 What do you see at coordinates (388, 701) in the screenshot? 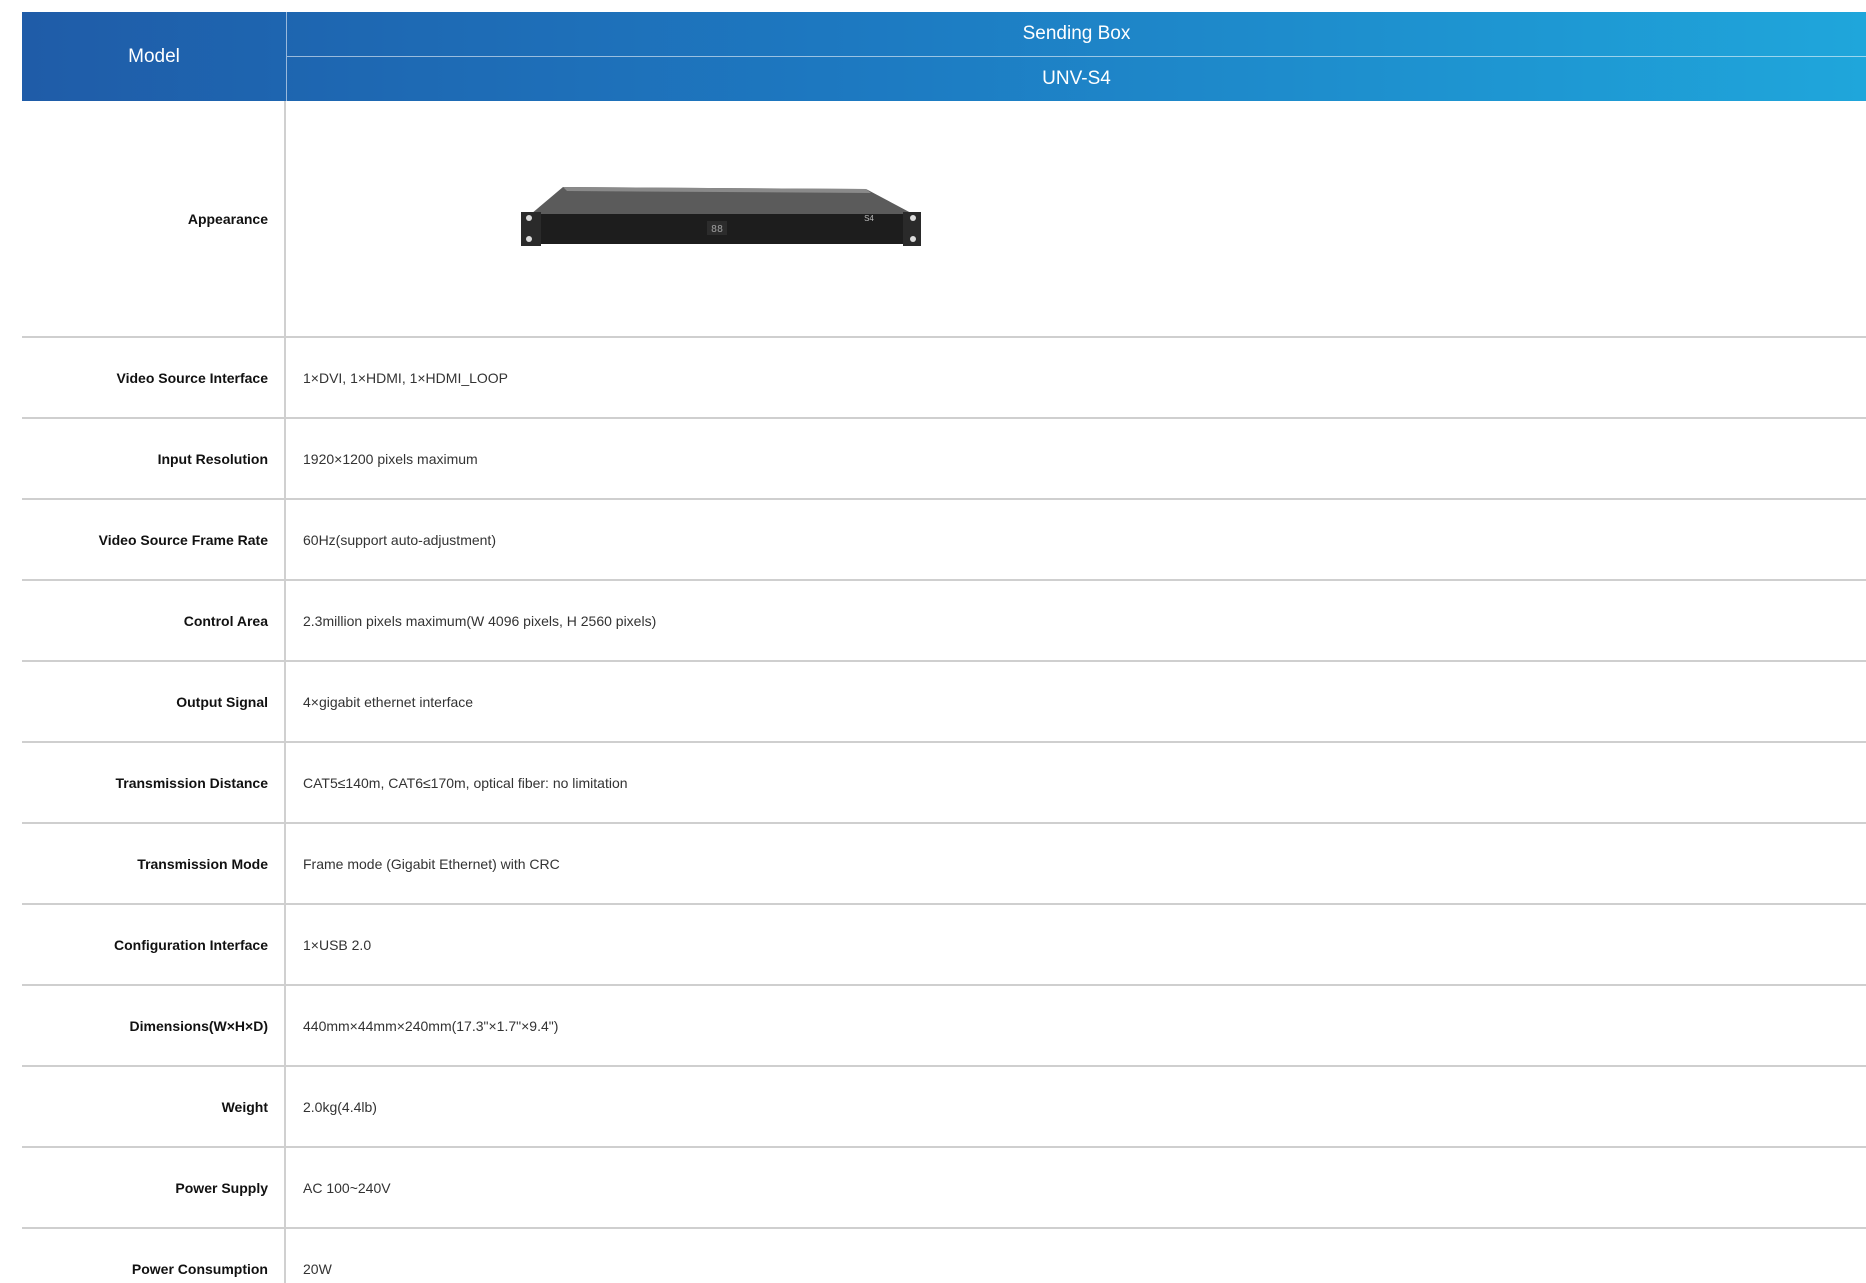
I see `spec-value: 4×gigabit ethernet interface` at bounding box center [388, 701].